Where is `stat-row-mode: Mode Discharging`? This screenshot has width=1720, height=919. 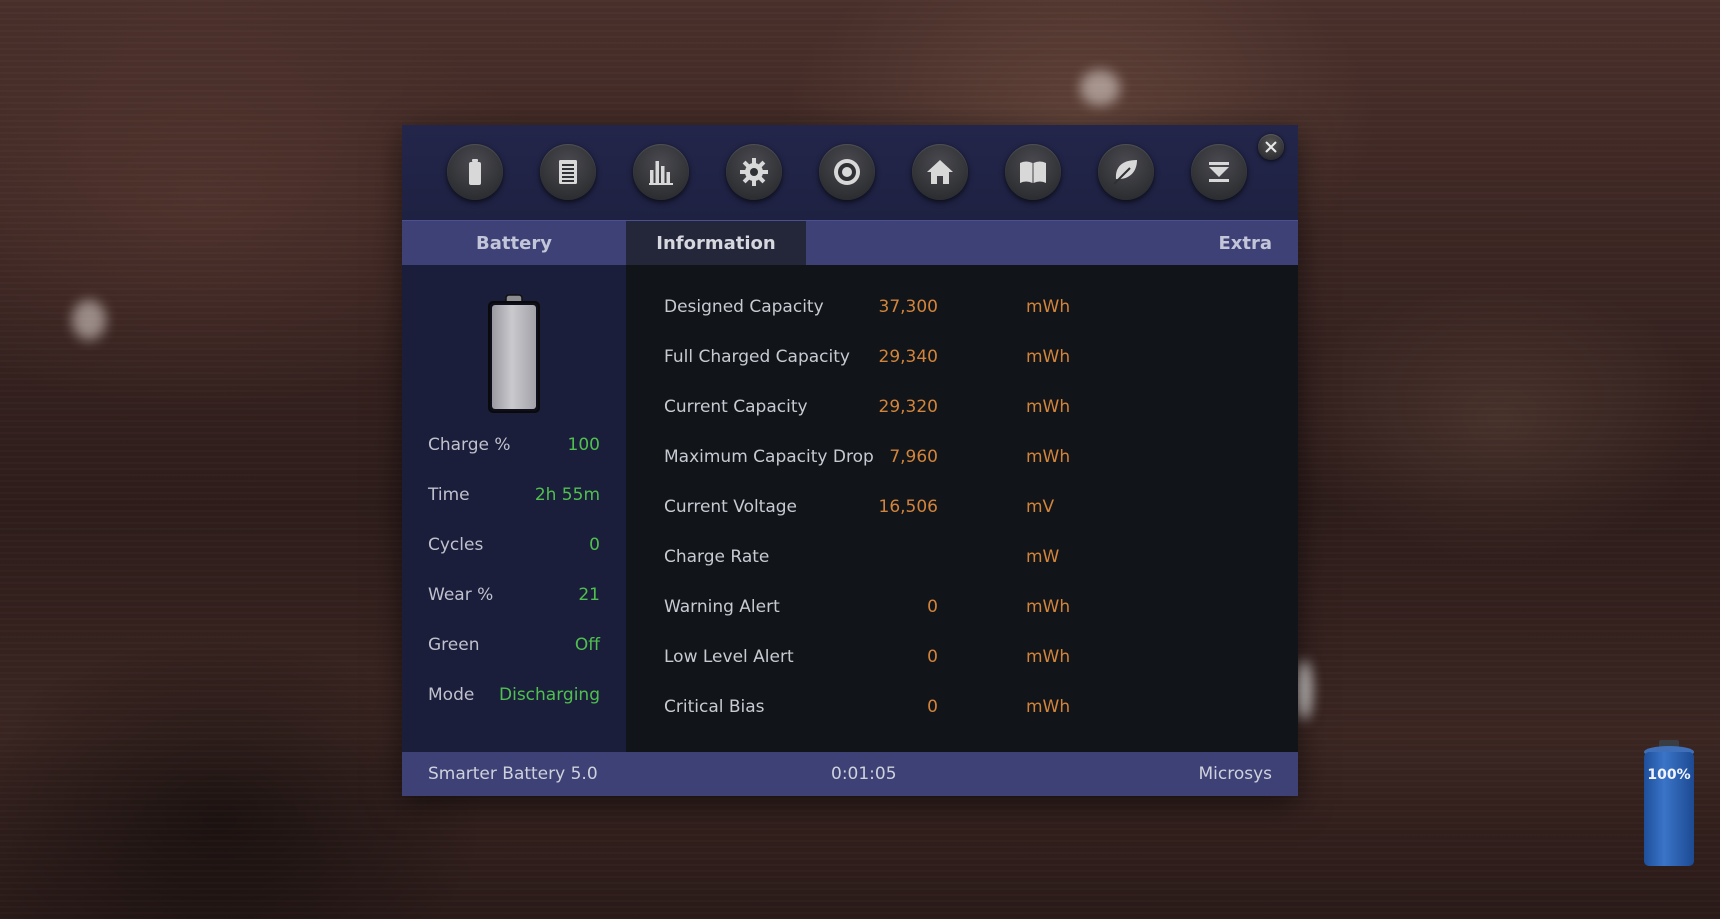
stat-row-mode: Mode Discharging is located at coordinates (514, 697).